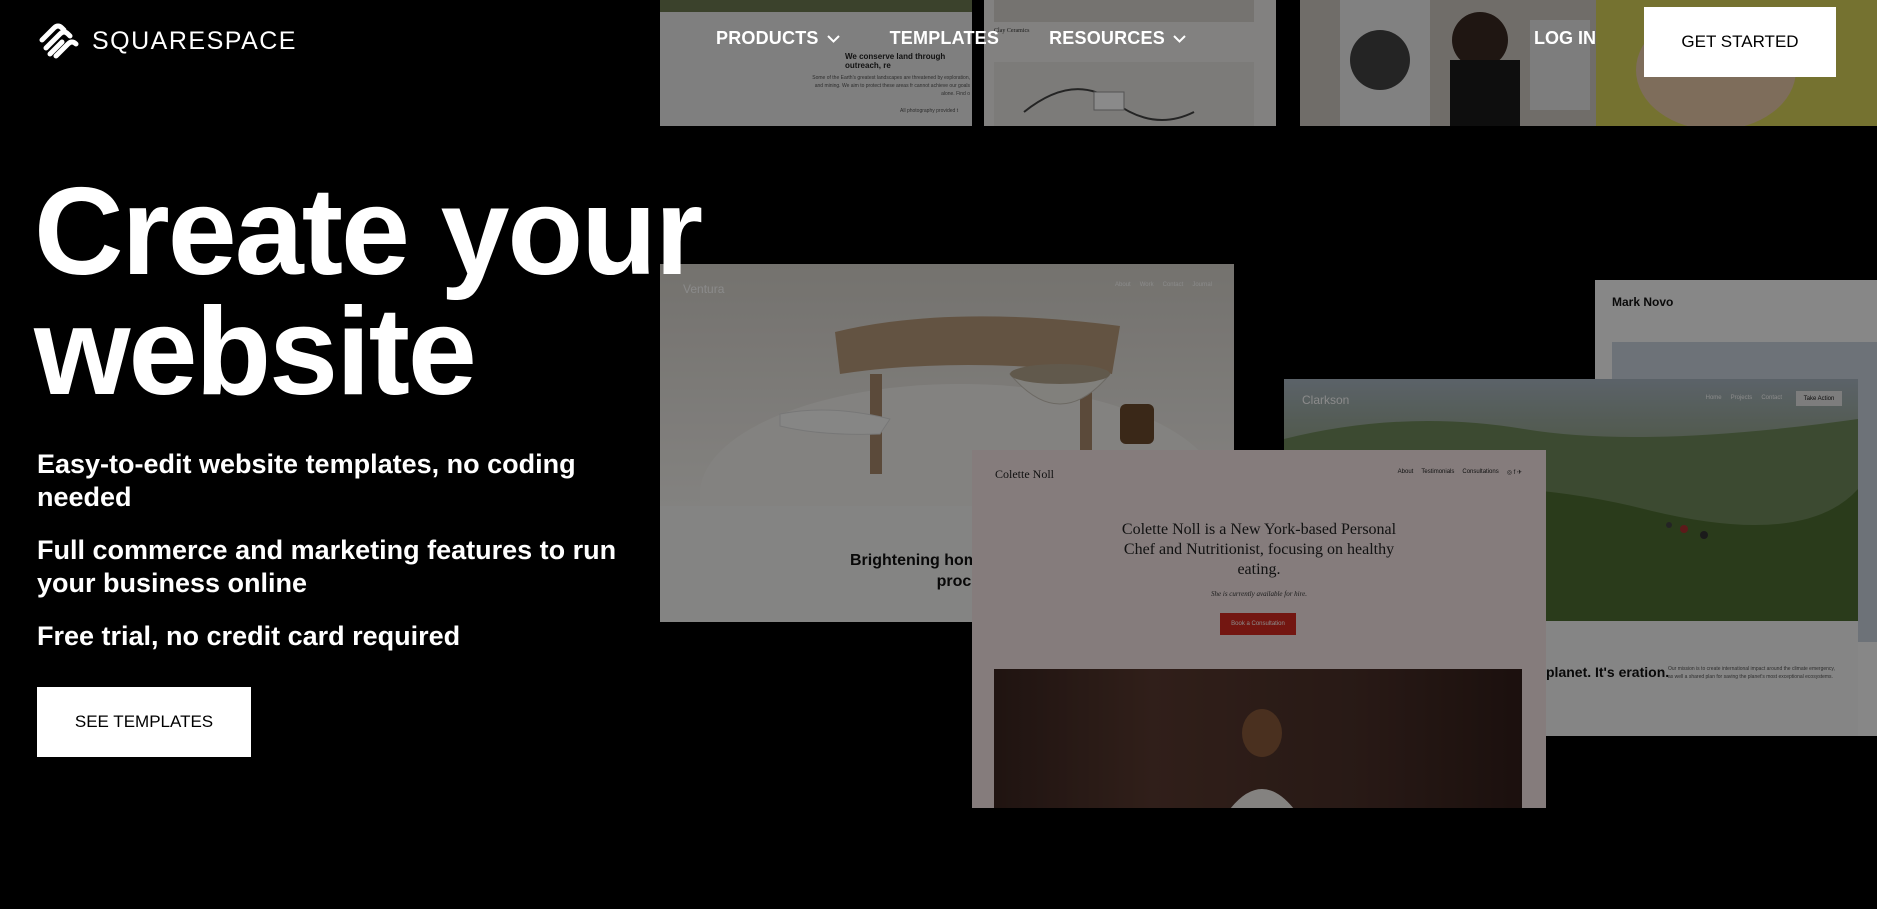 The height and width of the screenshot is (909, 1877). I want to click on social-icons: ◎ f ✈, so click(1514, 473).